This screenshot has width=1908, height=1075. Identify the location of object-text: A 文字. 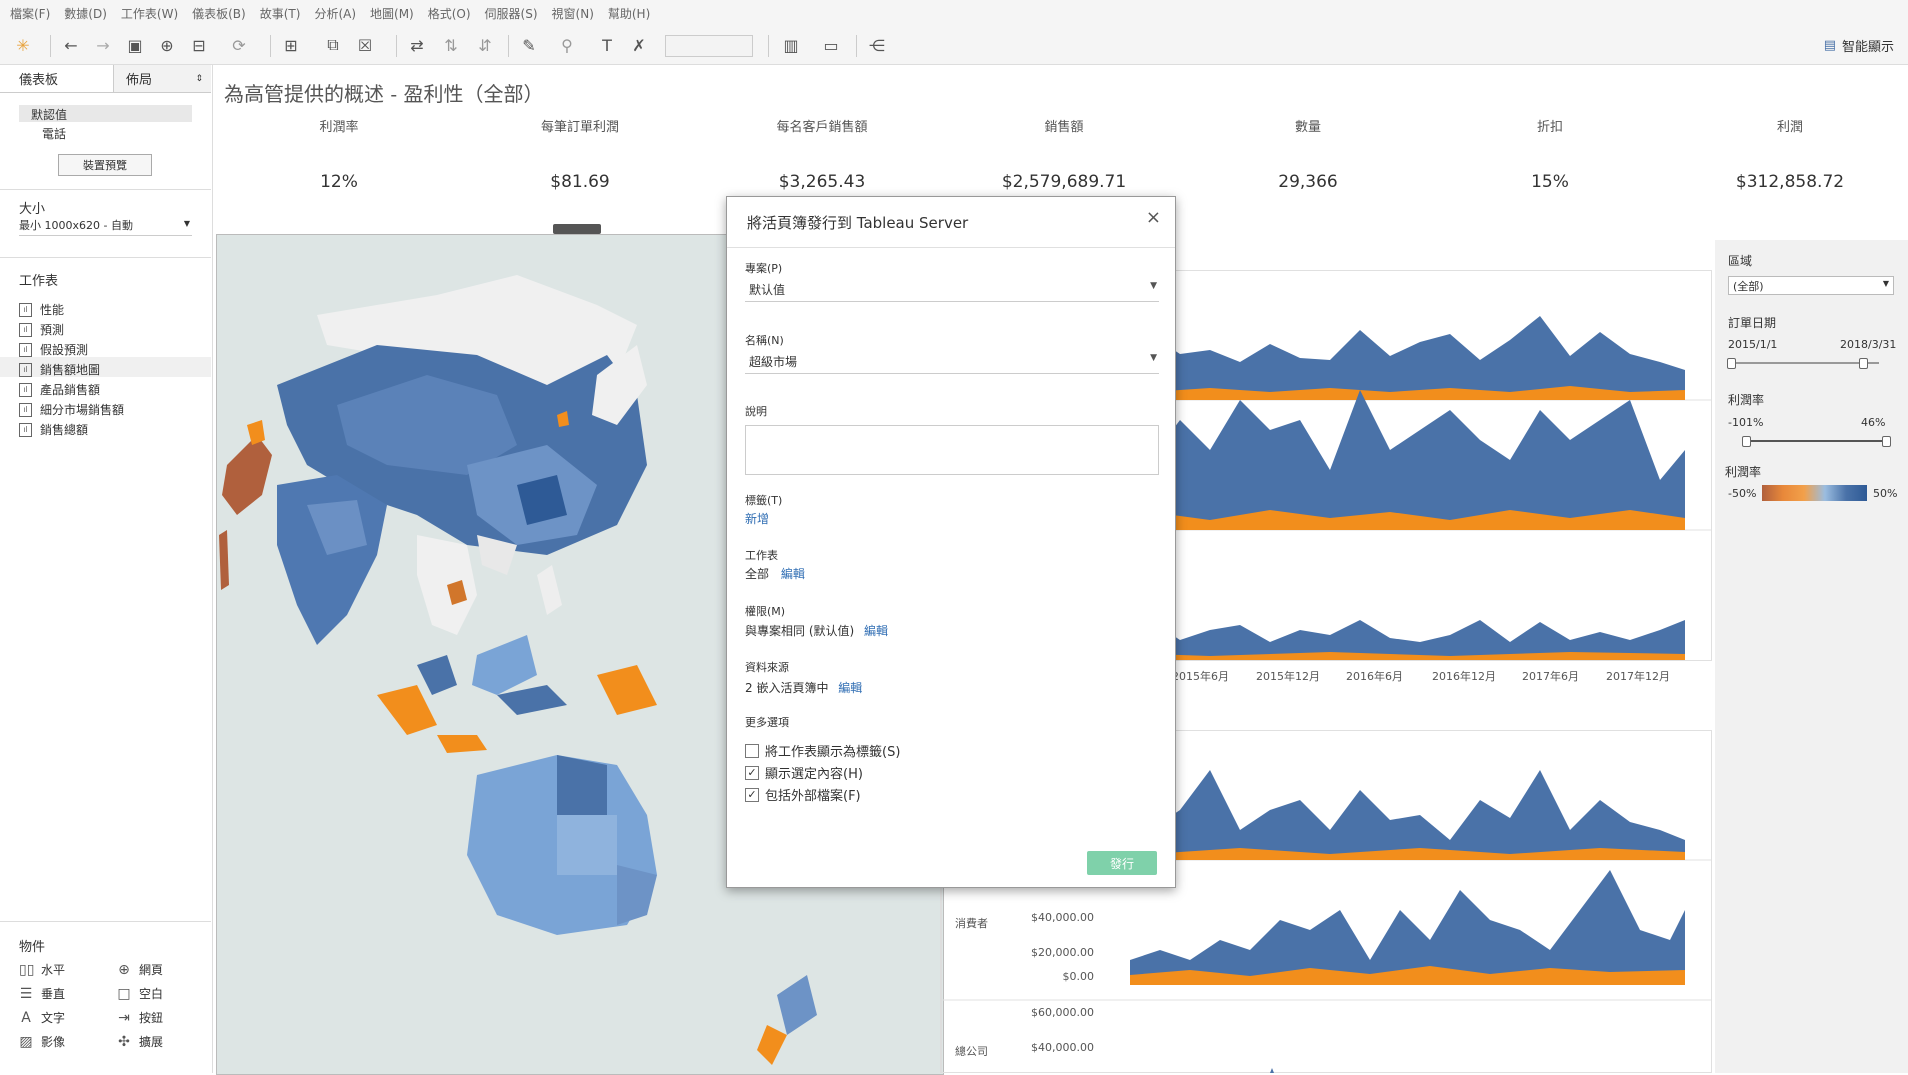
(42, 1017).